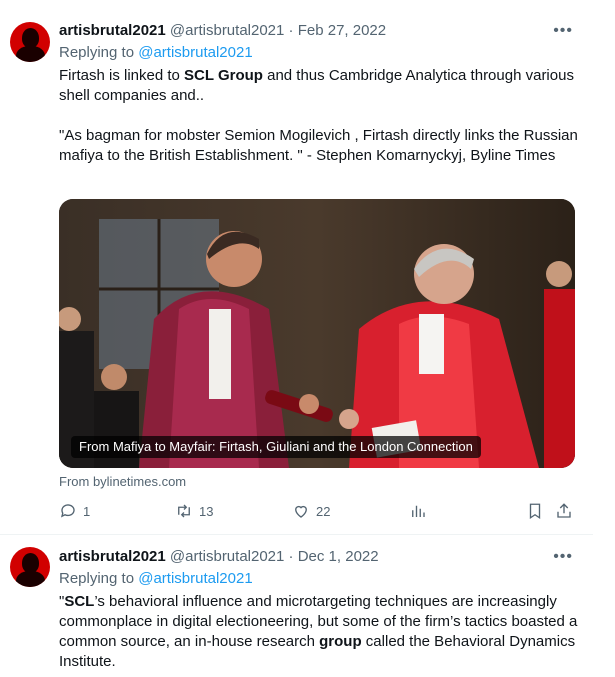 The image size is (615, 677). Describe the element at coordinates (334, 556) in the screenshot. I see `tweet-date: · Dec 1, 2022` at that location.